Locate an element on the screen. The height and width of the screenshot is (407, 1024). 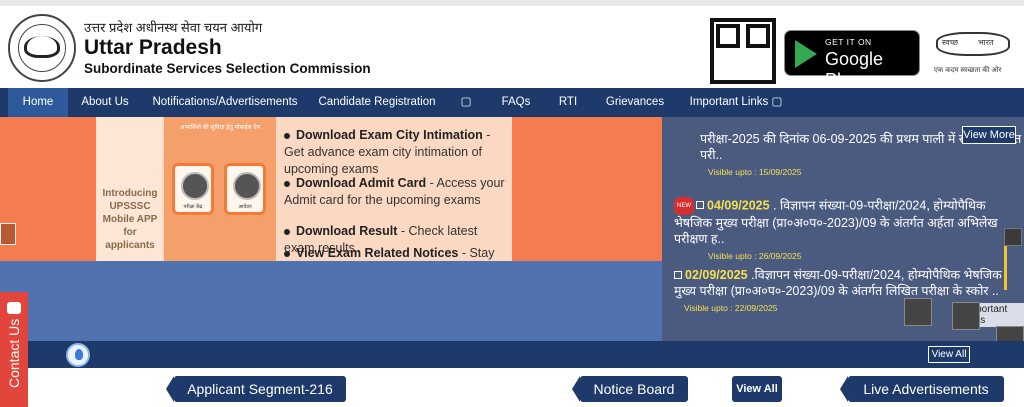
phone-header-text: अभ्यर्थियों की सुविधा हेतु मोबाईल ऐप is located at coordinates (220, 128).